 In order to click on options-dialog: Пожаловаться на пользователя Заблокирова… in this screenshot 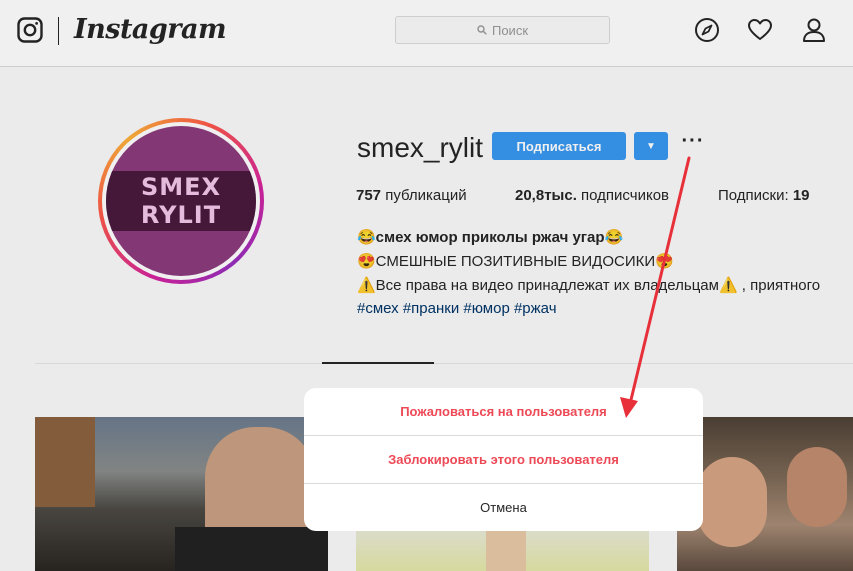, I will do `click(503, 459)`.